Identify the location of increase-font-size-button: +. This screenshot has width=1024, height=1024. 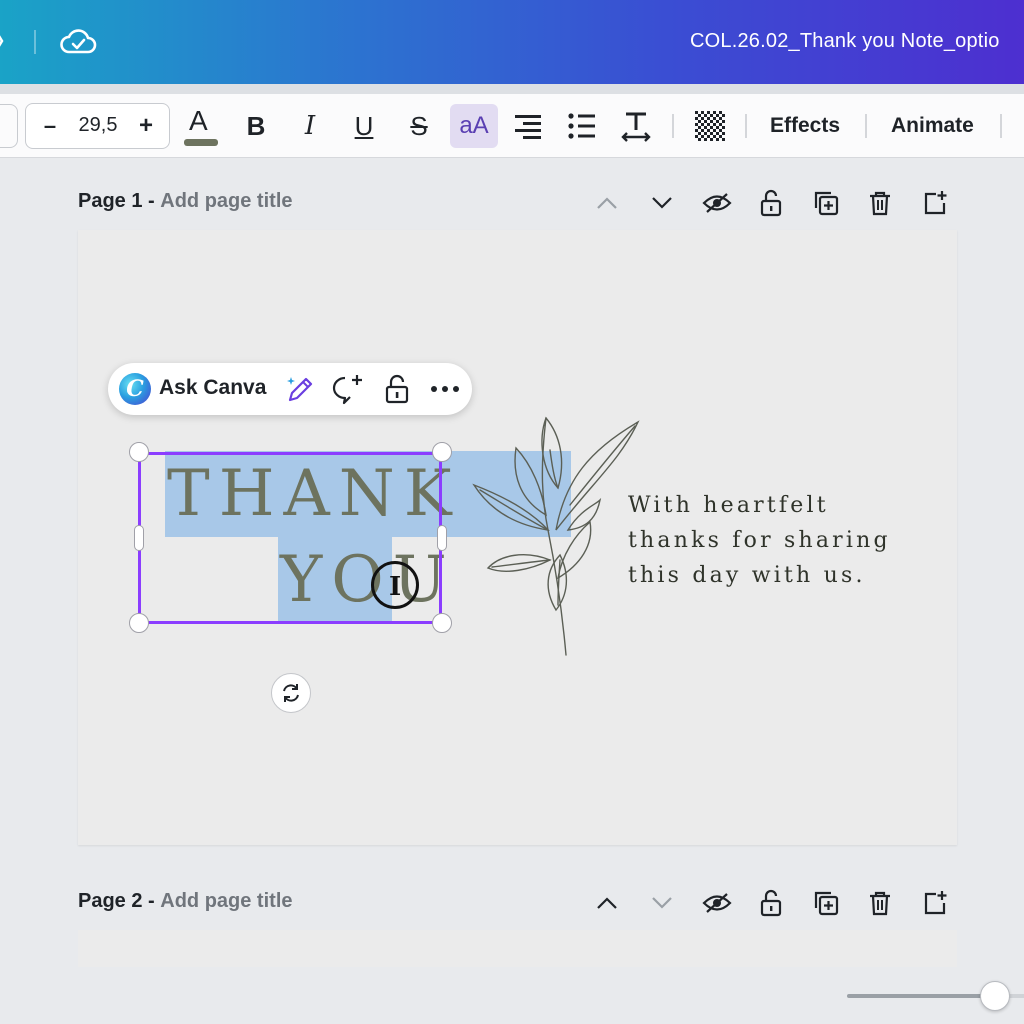
(146, 126).